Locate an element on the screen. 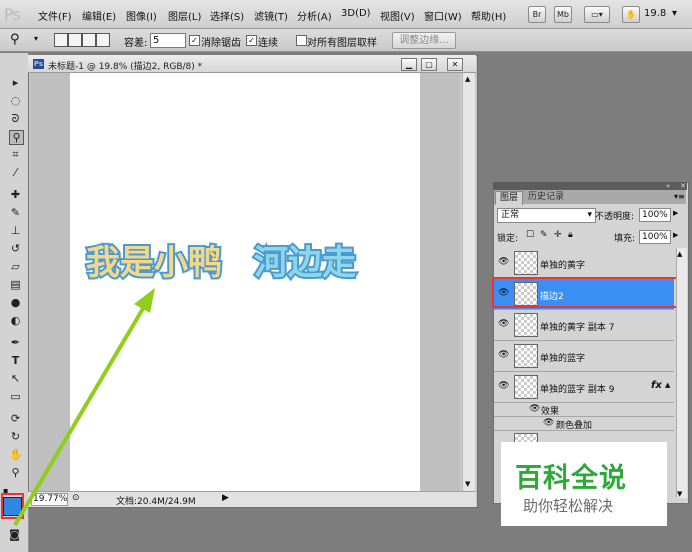 The width and height of the screenshot is (692, 552). blend-mode-select: 正常 ▾ is located at coordinates (546, 215).